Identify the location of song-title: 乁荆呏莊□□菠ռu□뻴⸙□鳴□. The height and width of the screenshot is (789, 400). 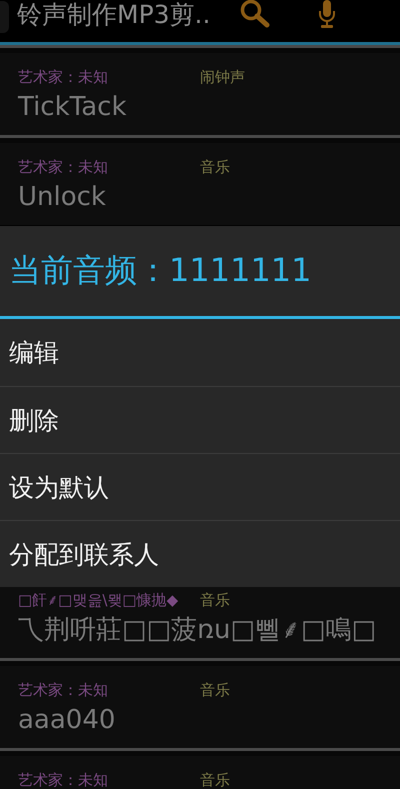
(198, 630).